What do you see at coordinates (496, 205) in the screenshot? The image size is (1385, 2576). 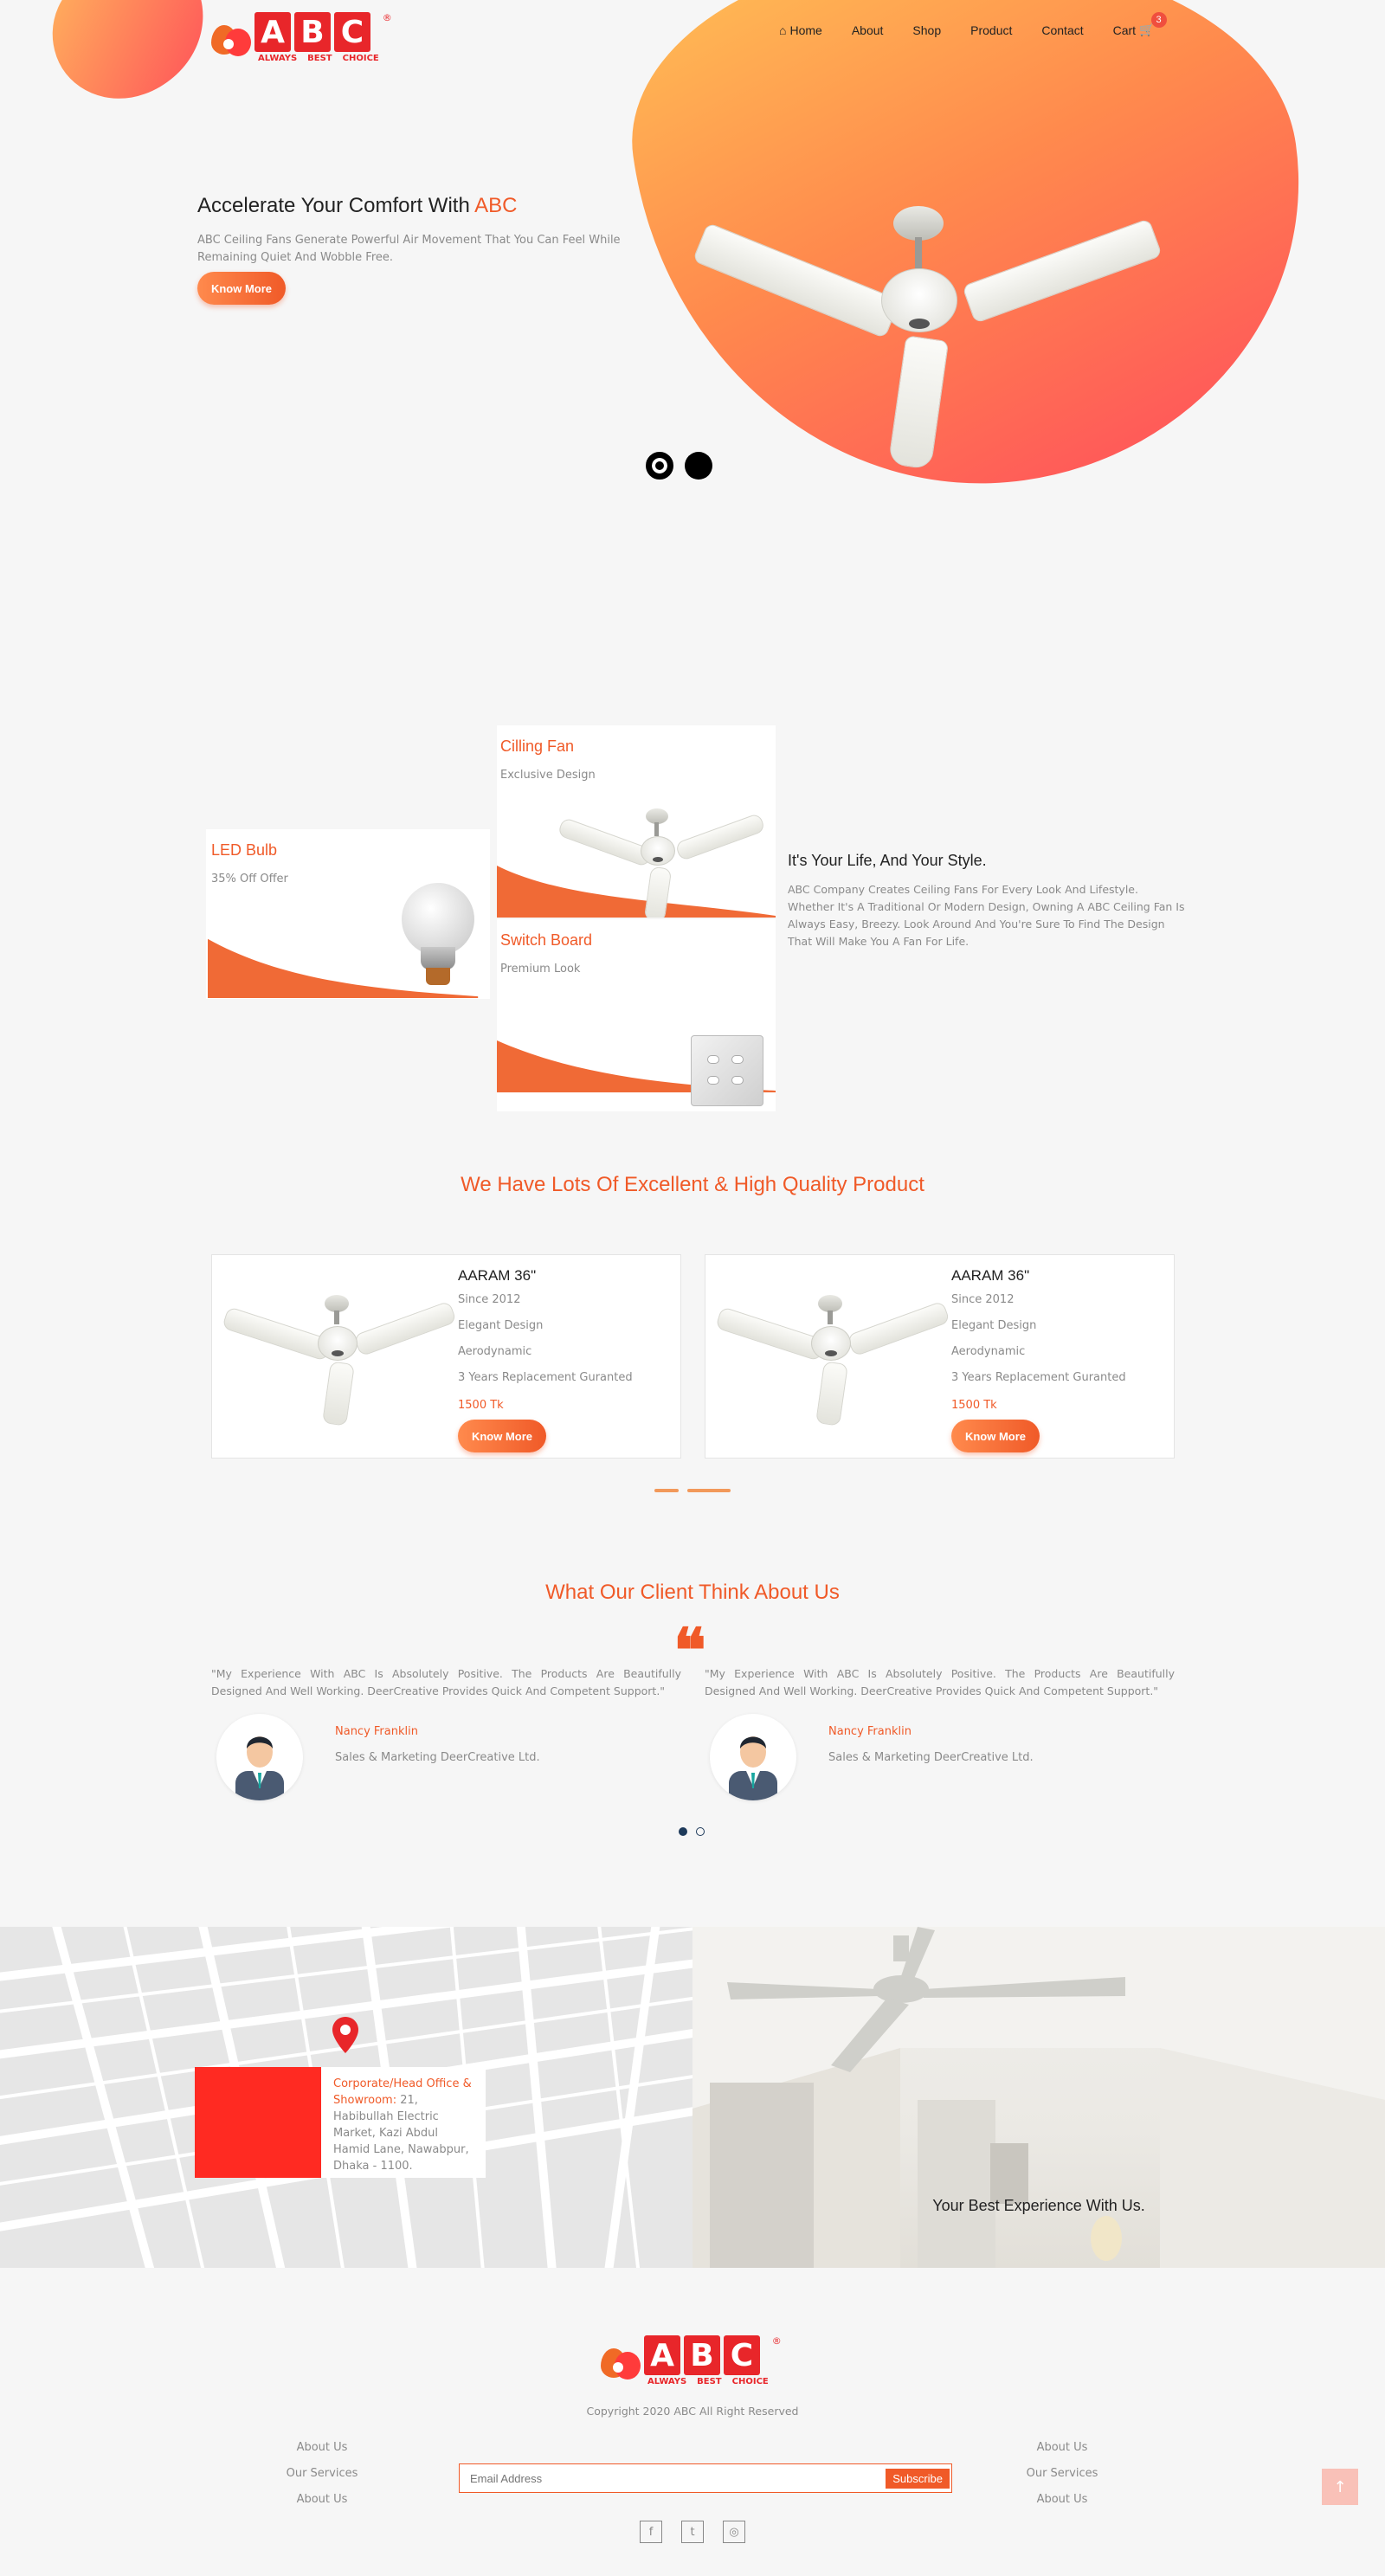 I see `hero-title-brand: ABC` at bounding box center [496, 205].